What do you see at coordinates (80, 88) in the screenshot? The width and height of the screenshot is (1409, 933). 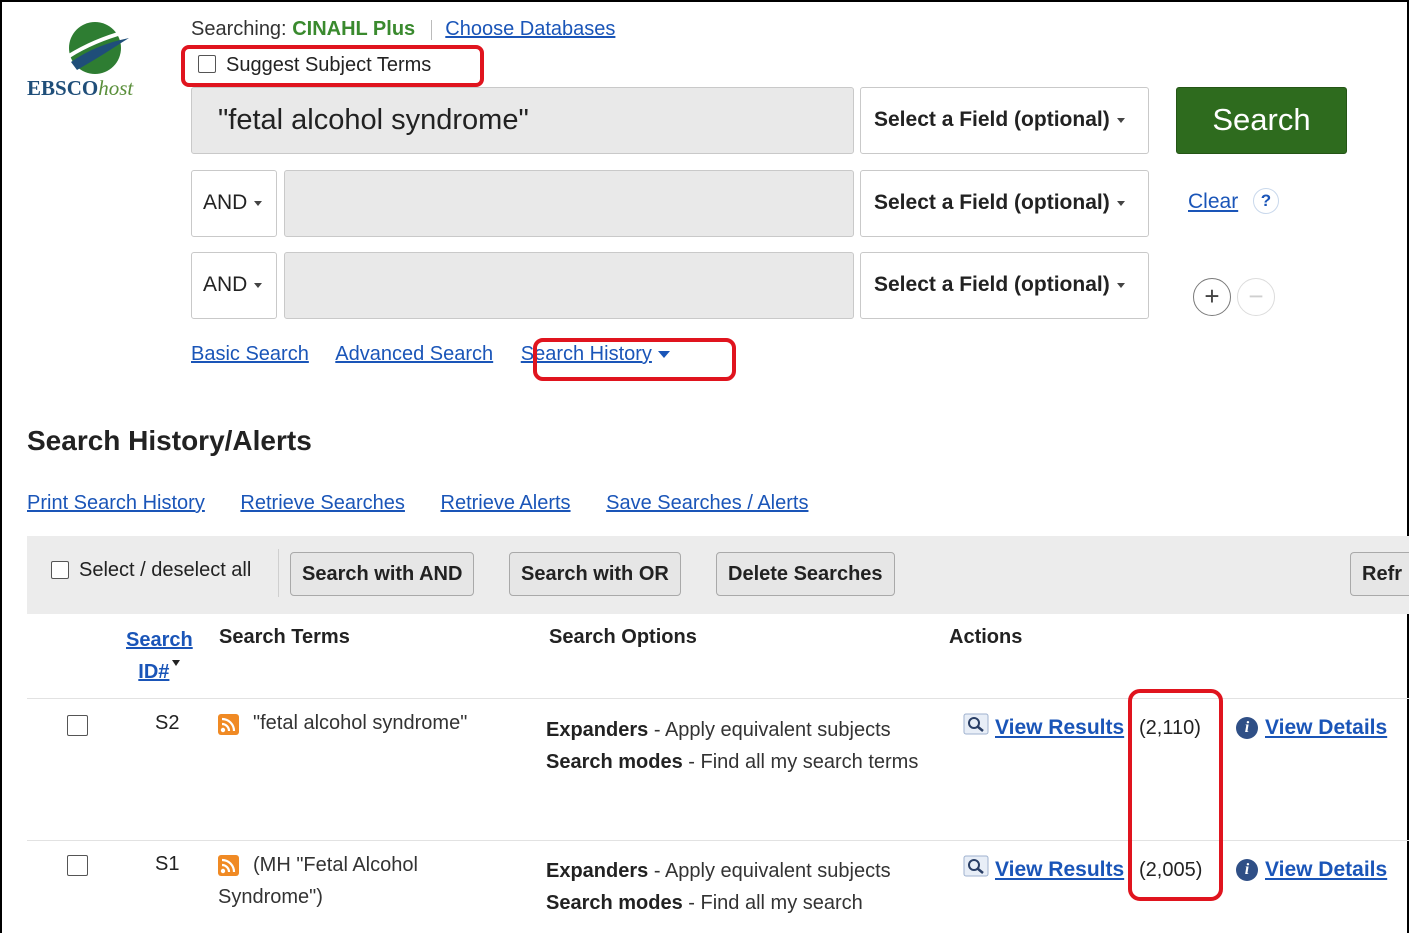 I see `logo-text: EBSCOhost` at bounding box center [80, 88].